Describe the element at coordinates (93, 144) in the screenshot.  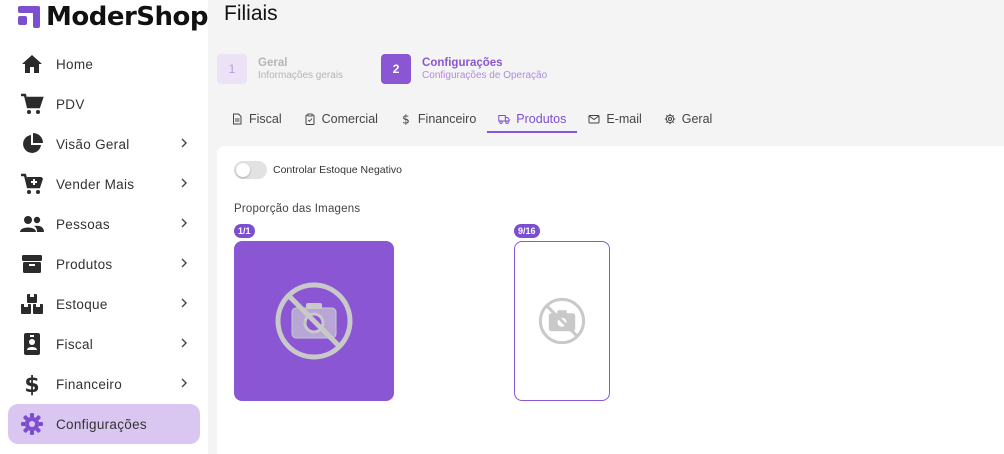
I see `sidebar-item-label: Visão Geral` at that location.